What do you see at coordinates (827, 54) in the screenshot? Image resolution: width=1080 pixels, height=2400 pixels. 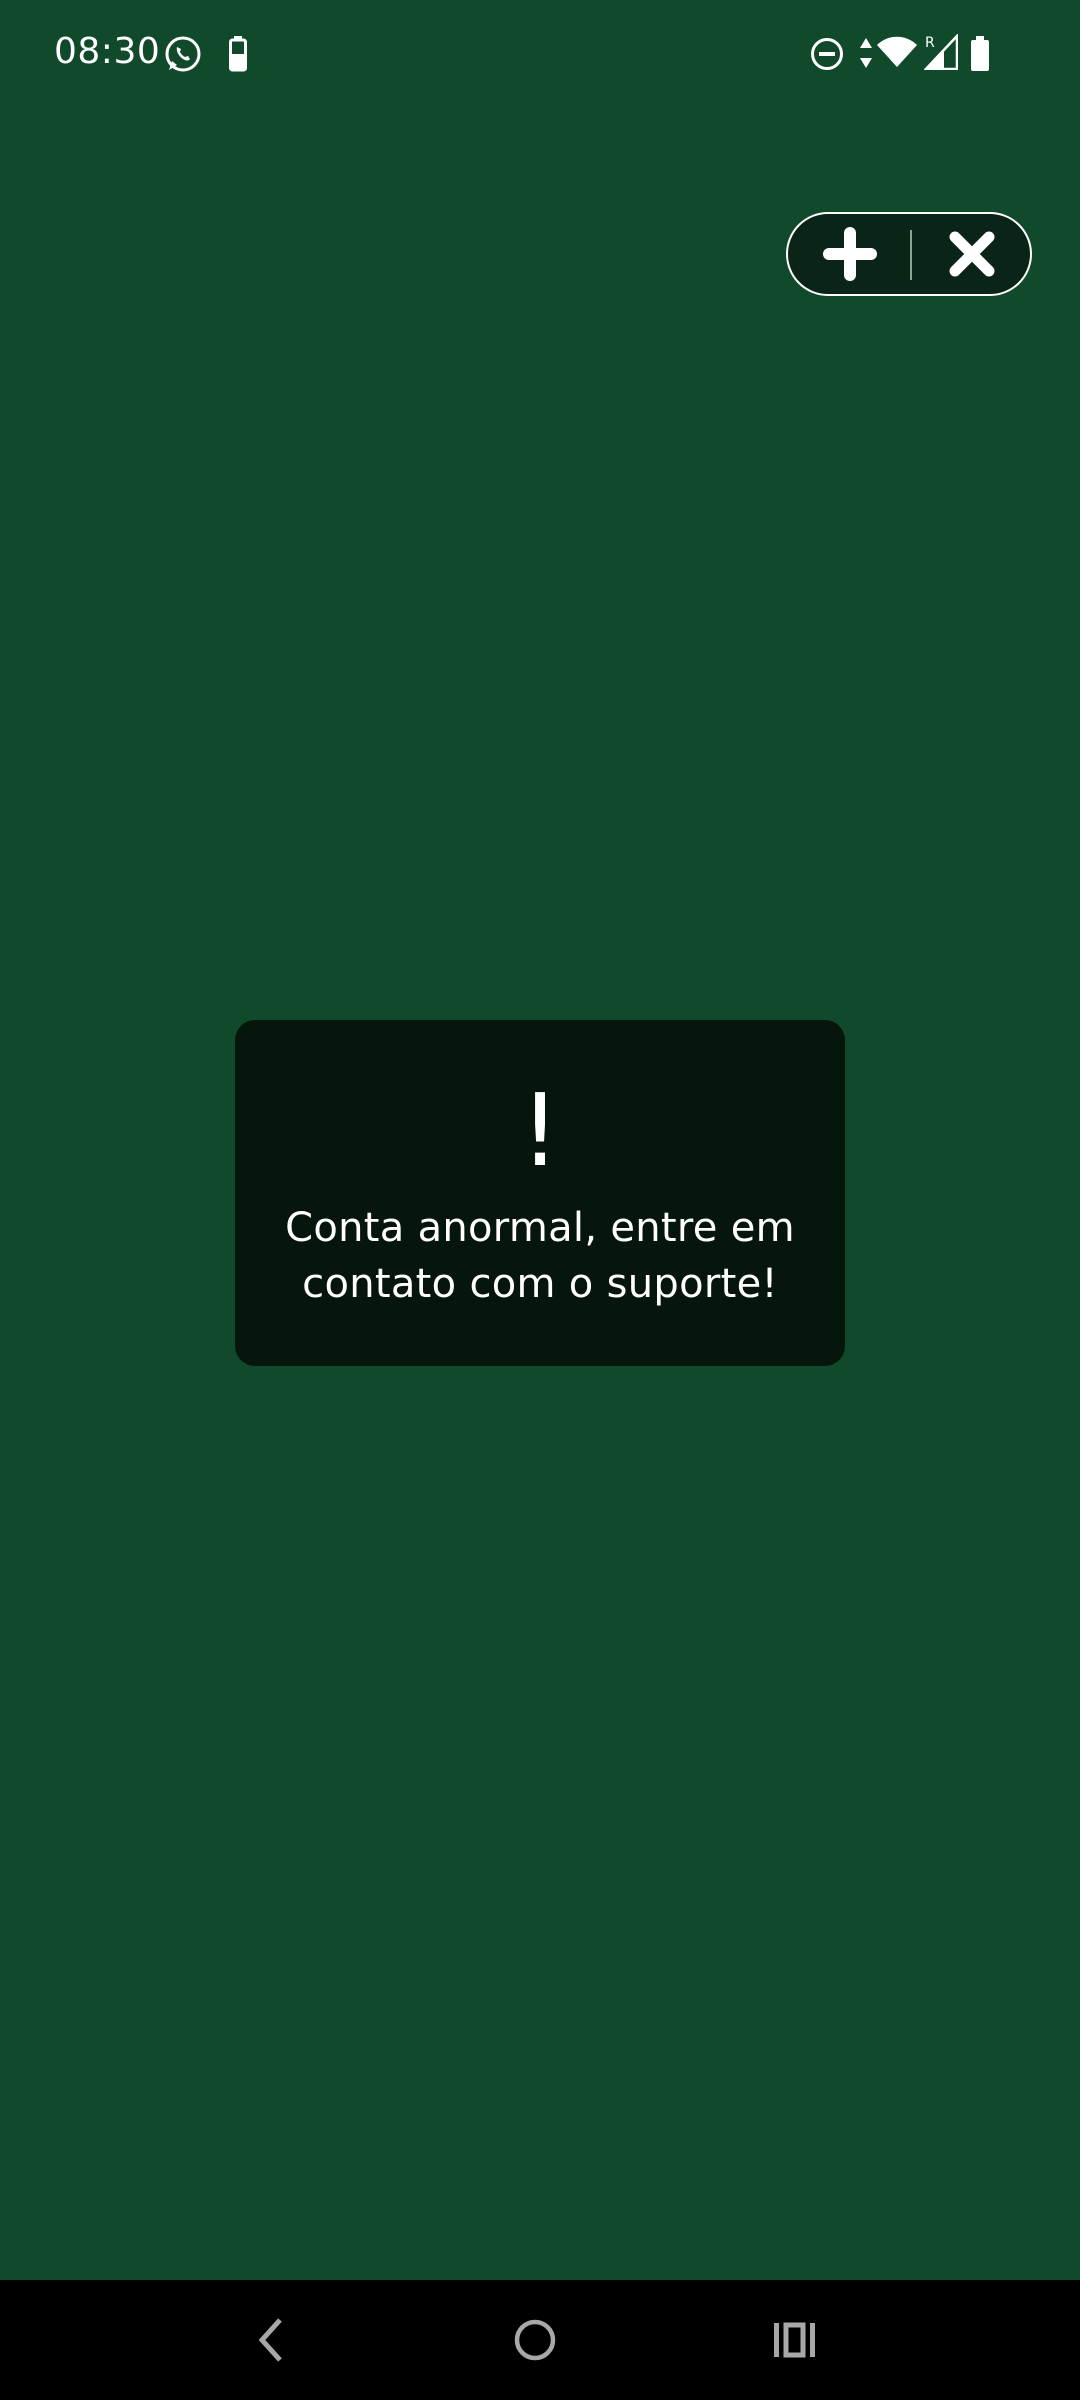 I see `do-not-disturb-icon` at bounding box center [827, 54].